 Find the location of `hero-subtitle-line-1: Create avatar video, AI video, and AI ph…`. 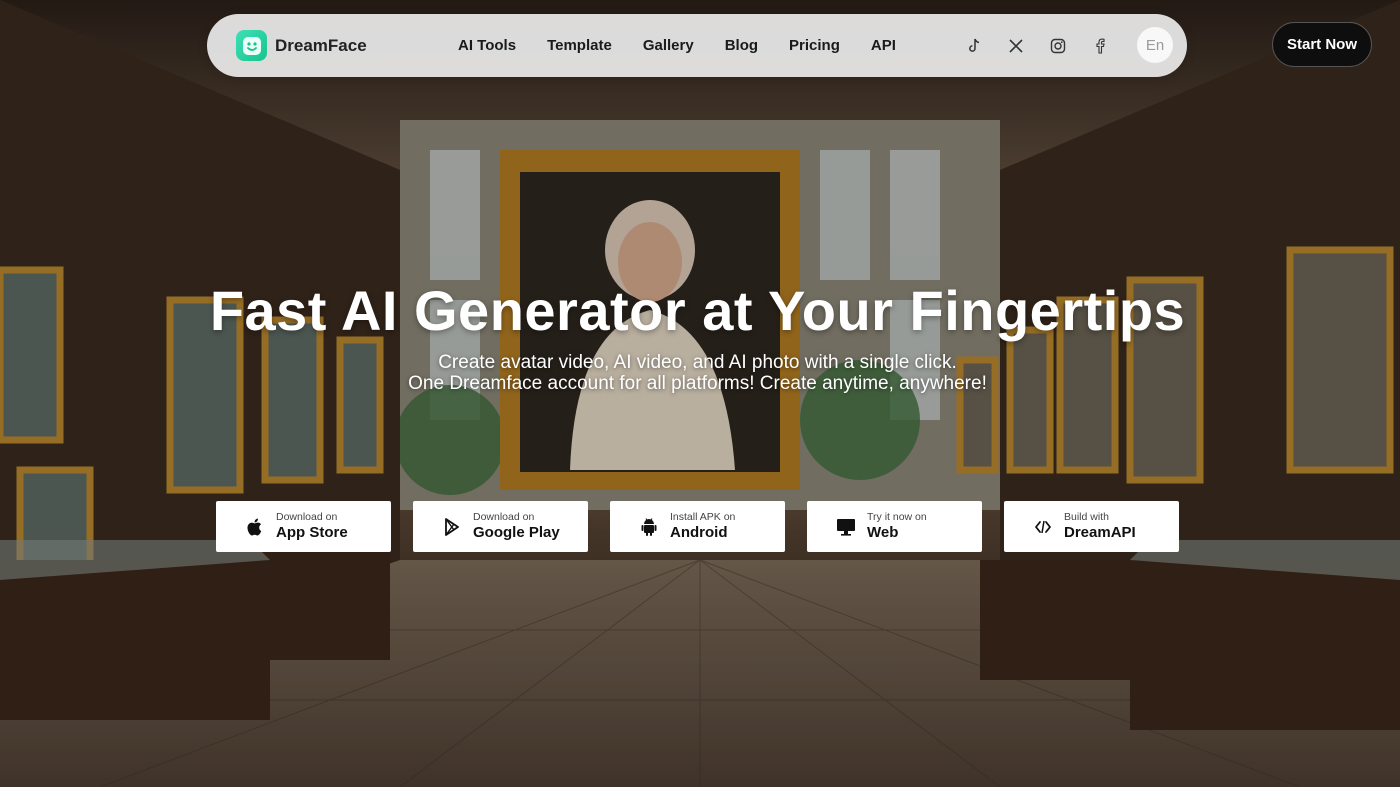

hero-subtitle-line-1: Create avatar video, AI video, and AI ph… is located at coordinates (697, 362).